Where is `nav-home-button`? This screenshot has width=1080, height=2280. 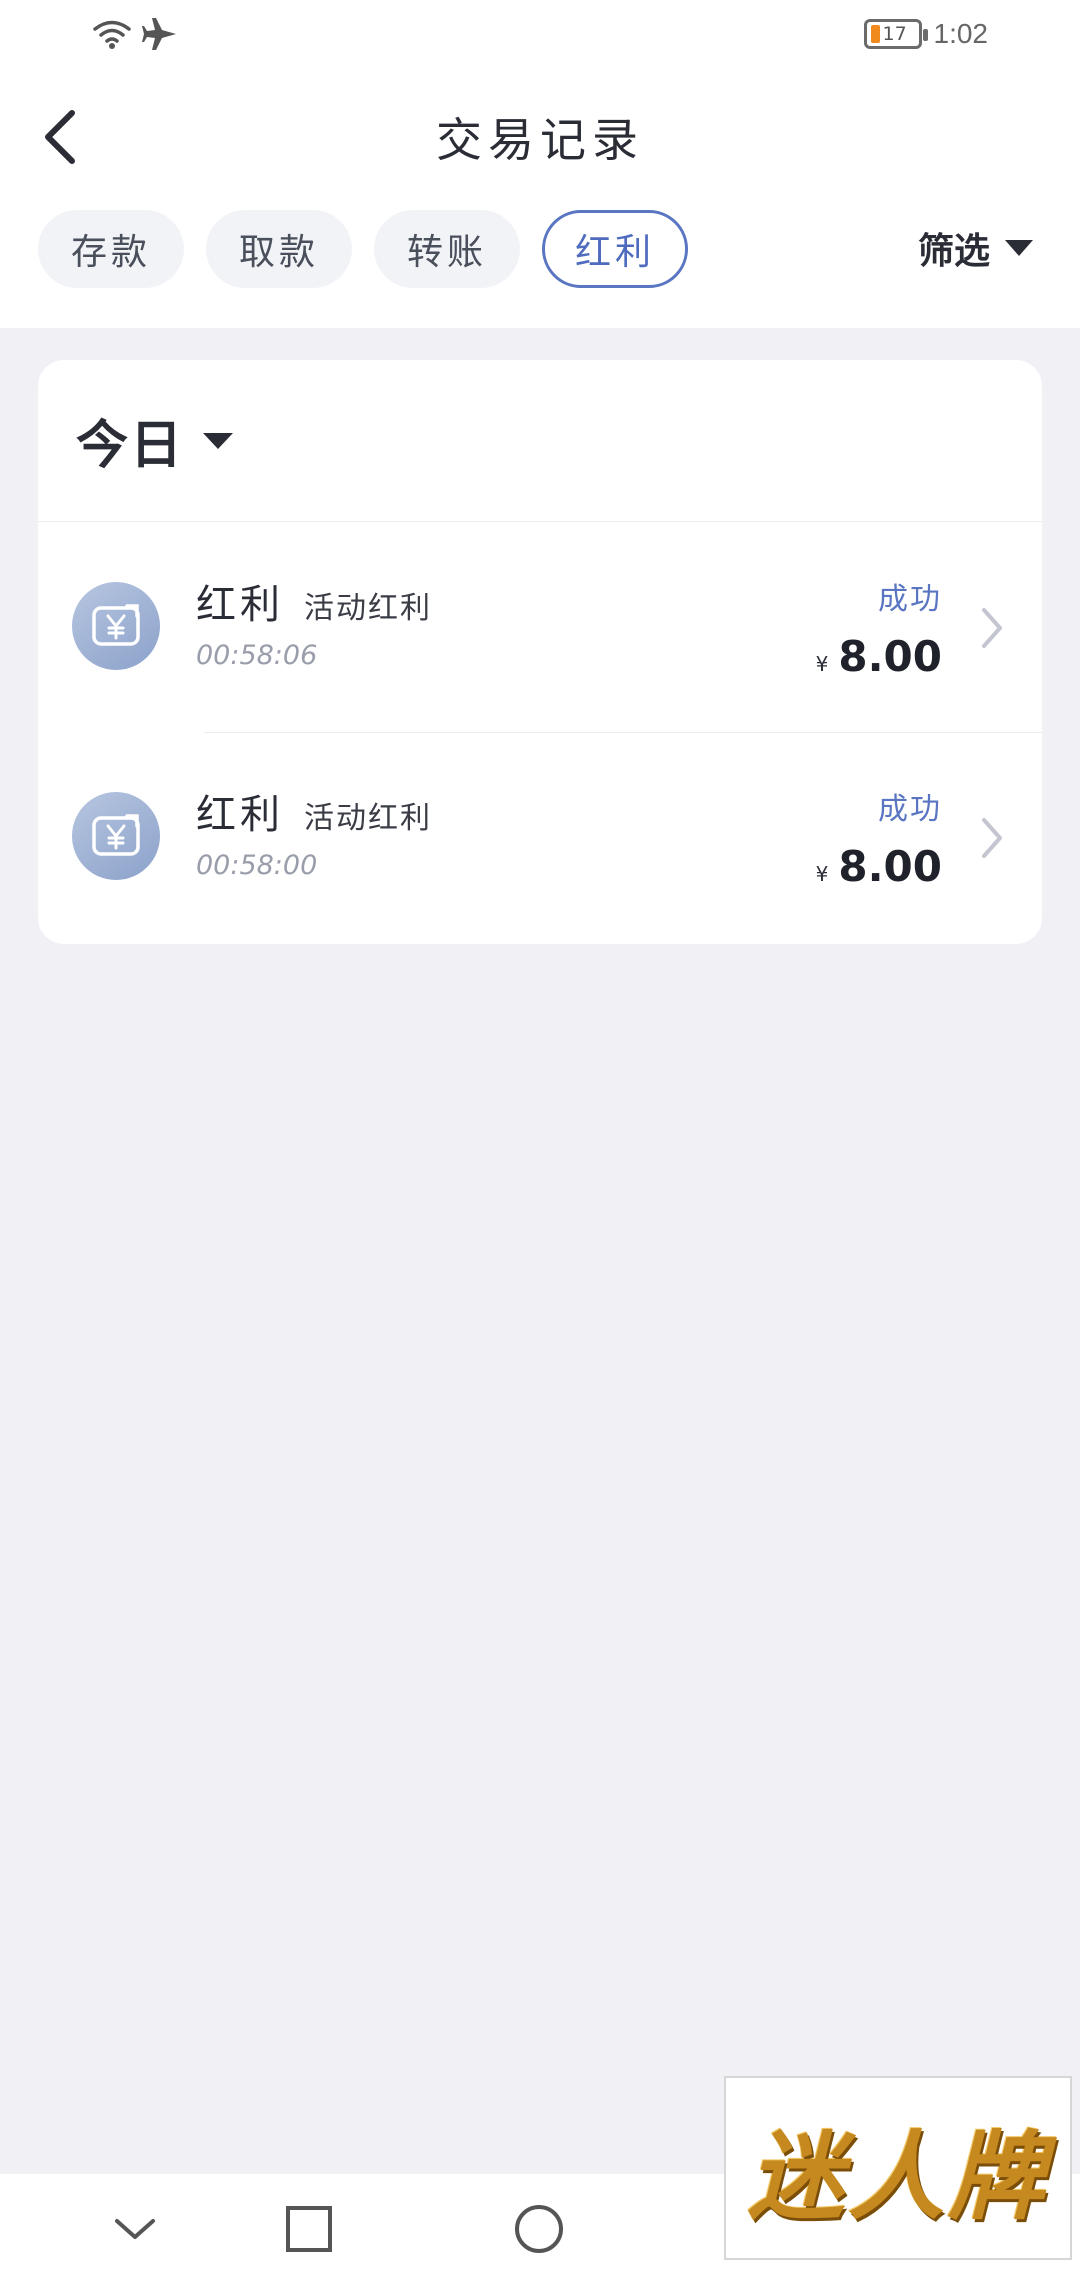
nav-home-button is located at coordinates (539, 2229).